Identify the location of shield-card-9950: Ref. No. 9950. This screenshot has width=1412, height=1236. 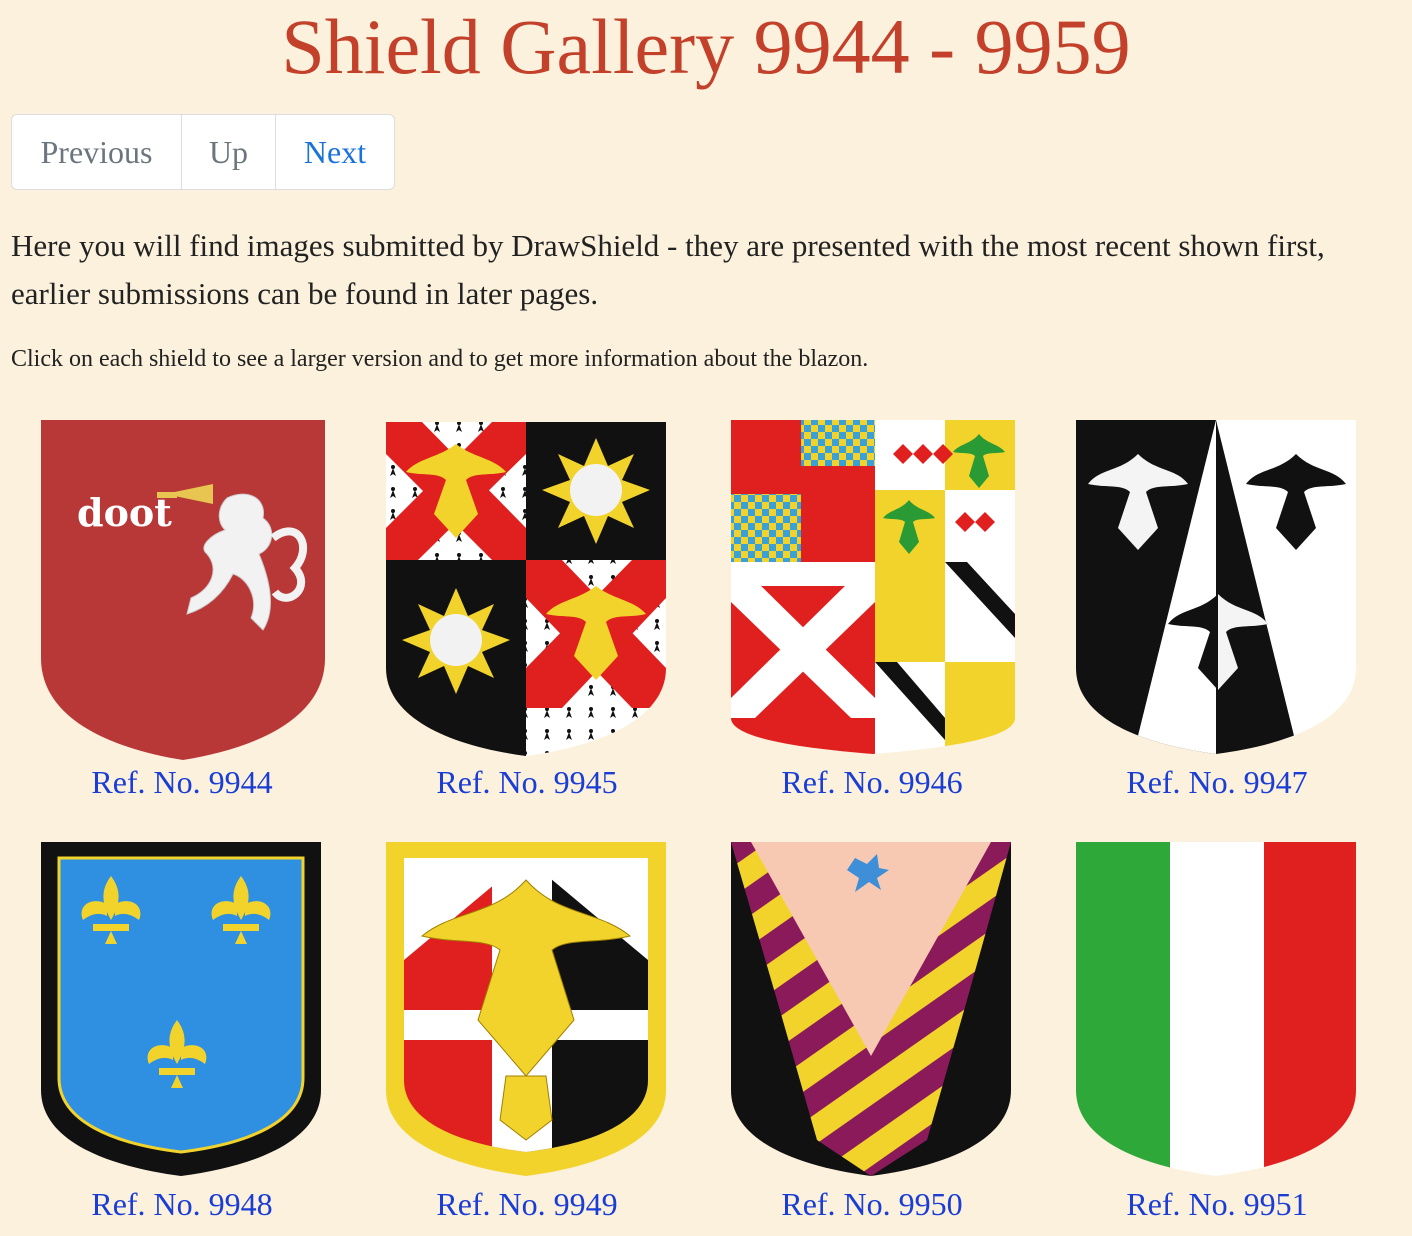
(872, 1031).